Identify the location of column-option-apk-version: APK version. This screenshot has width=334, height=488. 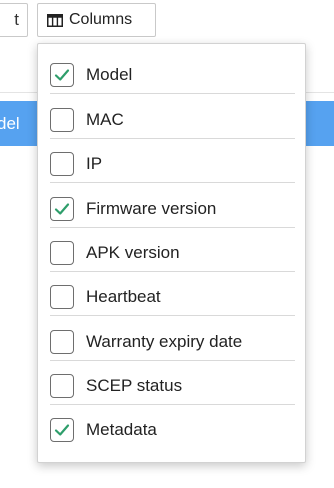
(172, 253).